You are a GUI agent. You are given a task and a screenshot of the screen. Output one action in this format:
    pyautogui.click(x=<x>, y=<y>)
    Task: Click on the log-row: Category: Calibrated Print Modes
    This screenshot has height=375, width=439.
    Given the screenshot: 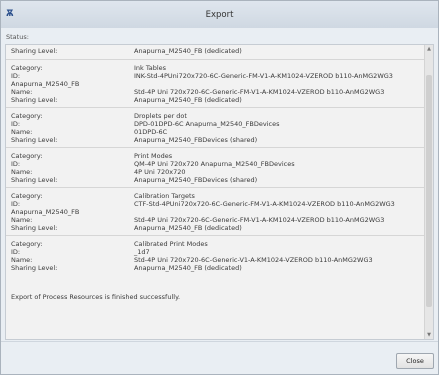 What is the action you would take?
    pyautogui.click(x=216, y=244)
    